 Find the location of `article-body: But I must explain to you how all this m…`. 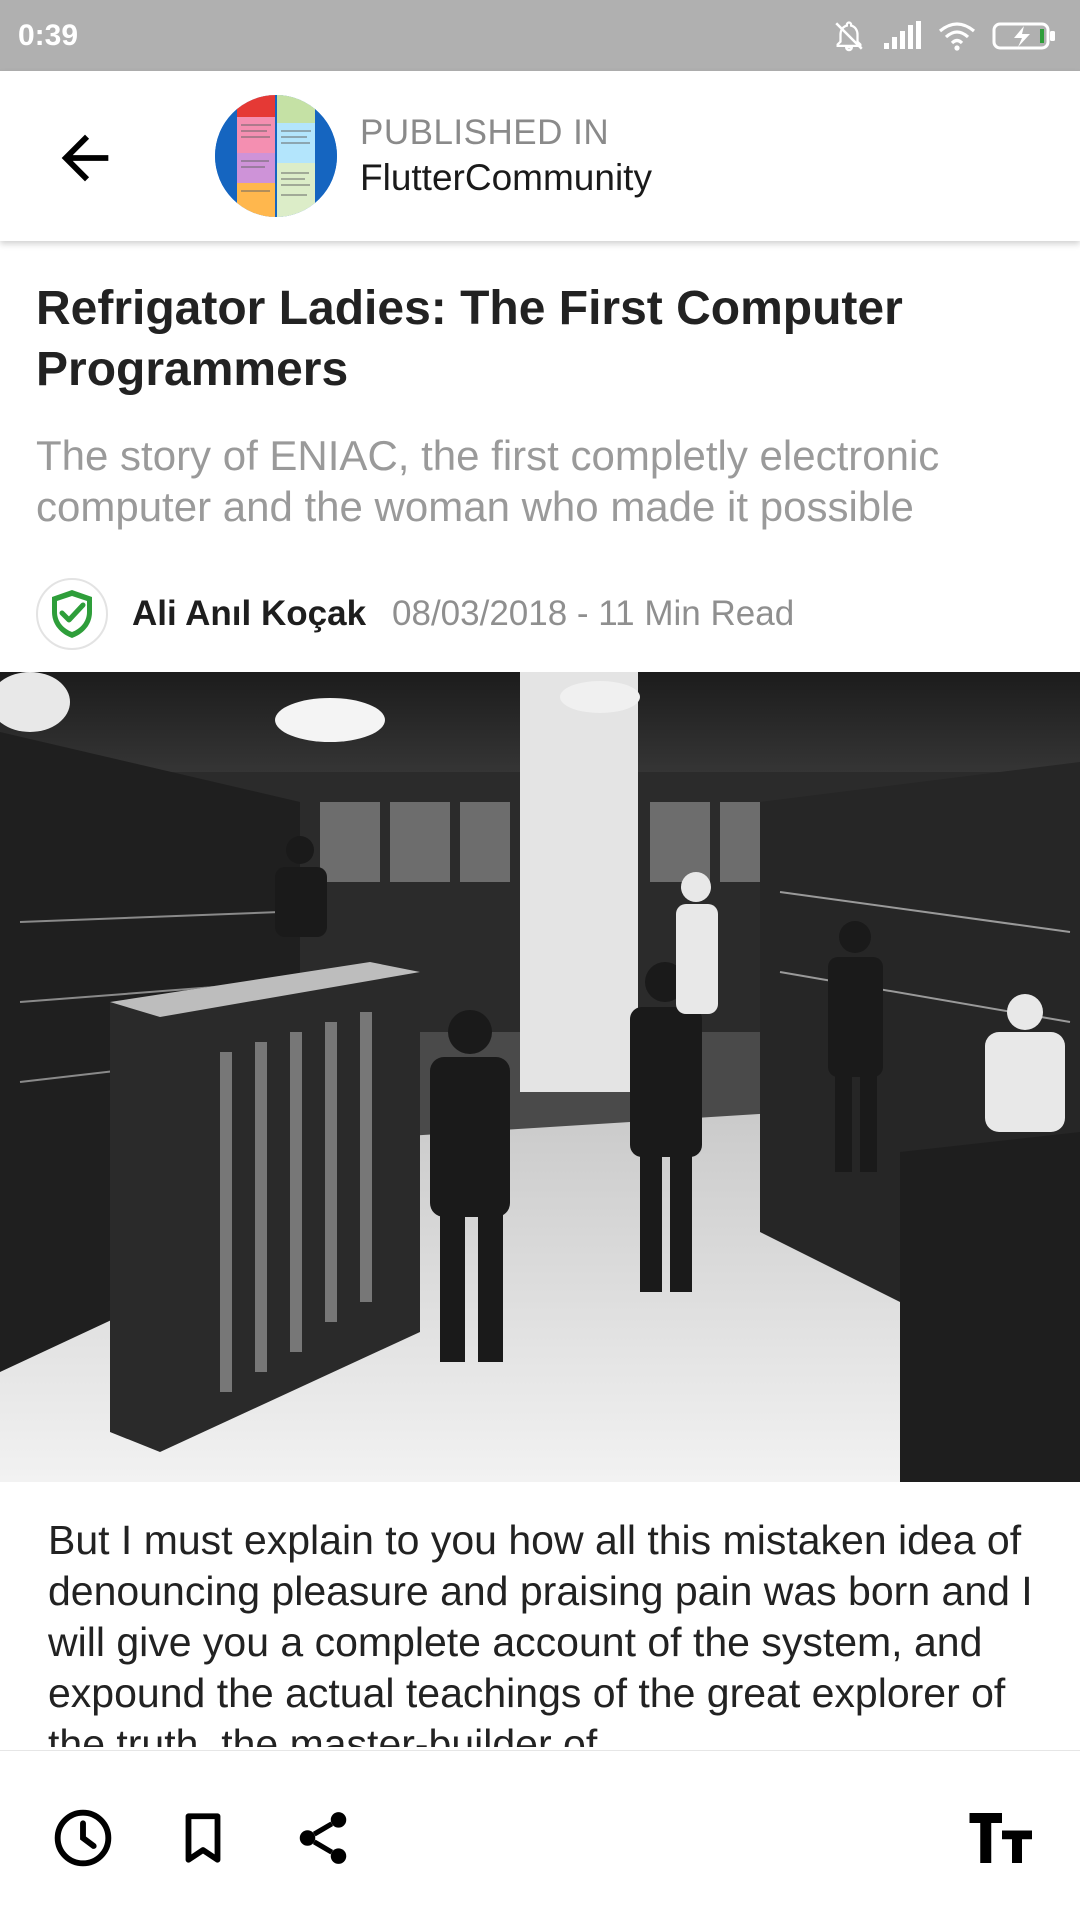

article-body: But I must explain to you how all this m… is located at coordinates (540, 1632).